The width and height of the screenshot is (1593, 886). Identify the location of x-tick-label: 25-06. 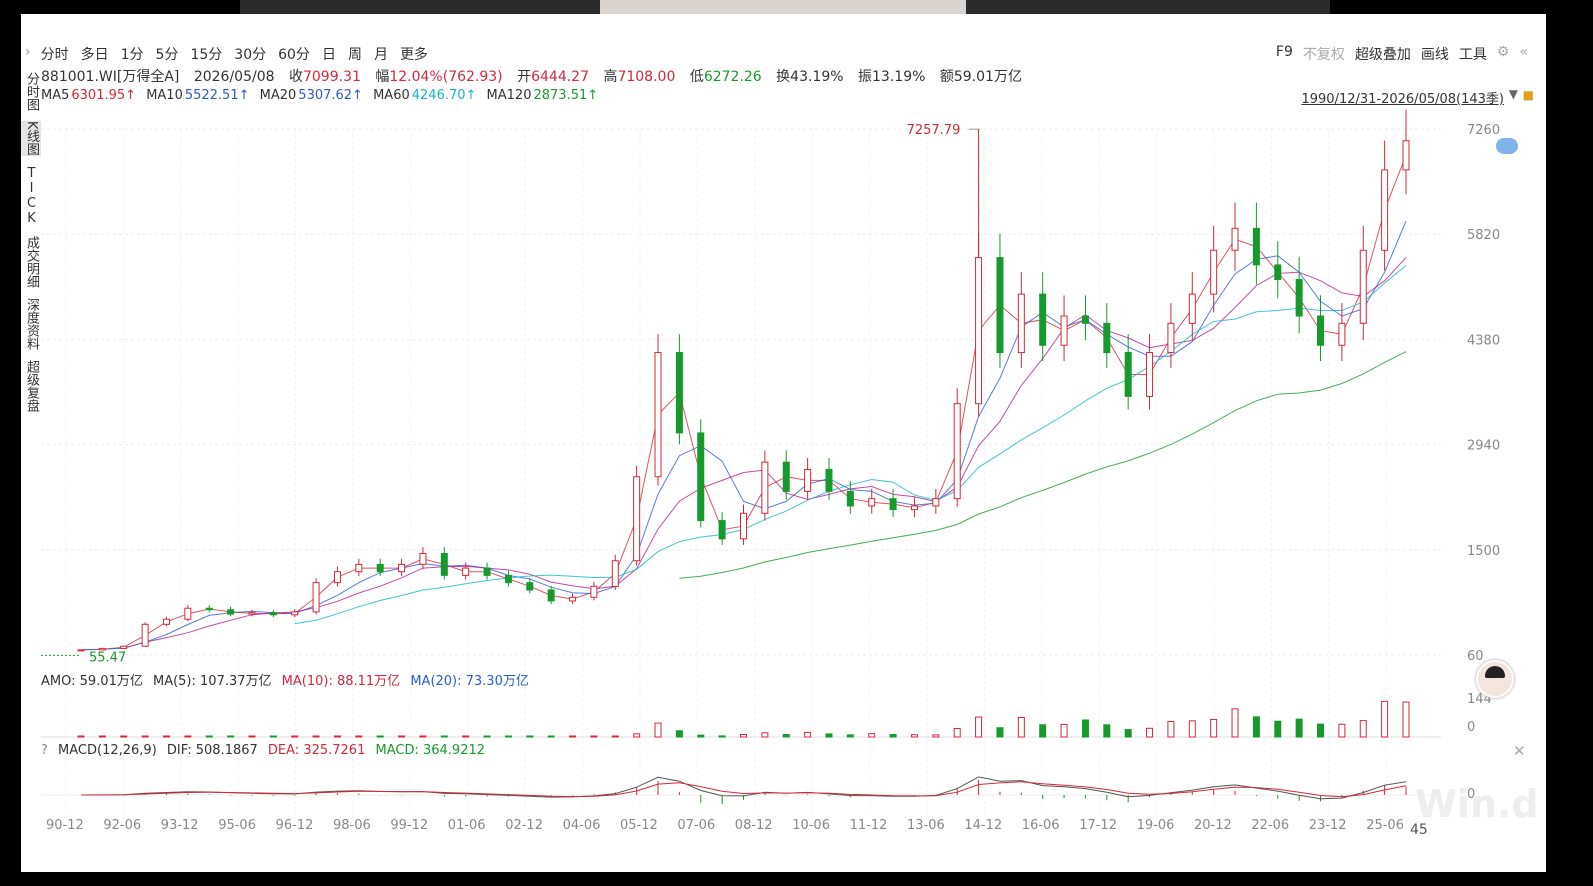
(1385, 825).